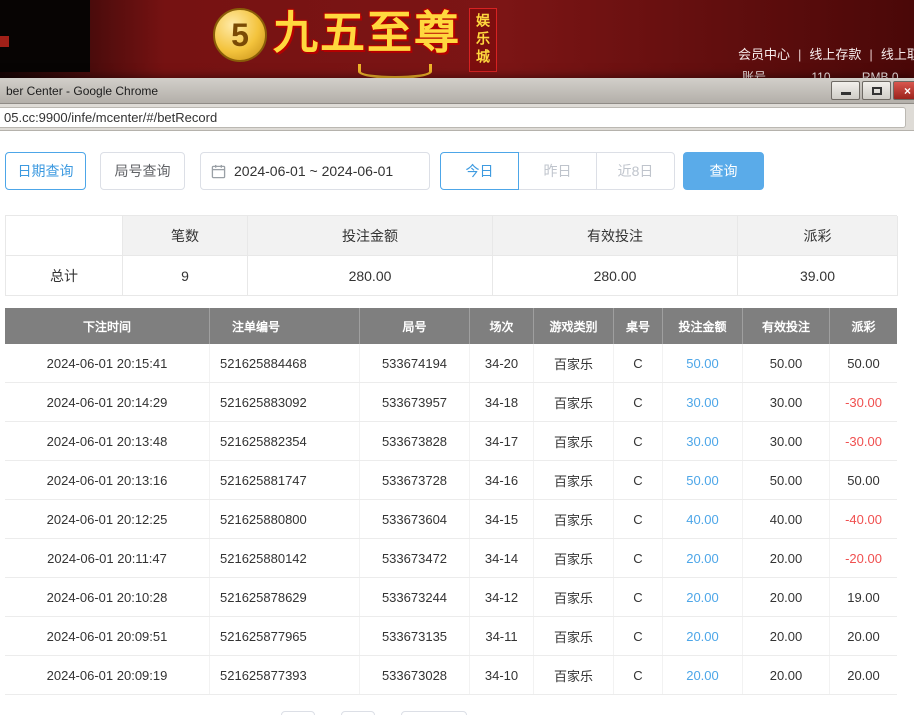 The height and width of the screenshot is (715, 914). Describe the element at coordinates (107, 326) in the screenshot. I see `col-header-bet-time: 下注时间` at that location.